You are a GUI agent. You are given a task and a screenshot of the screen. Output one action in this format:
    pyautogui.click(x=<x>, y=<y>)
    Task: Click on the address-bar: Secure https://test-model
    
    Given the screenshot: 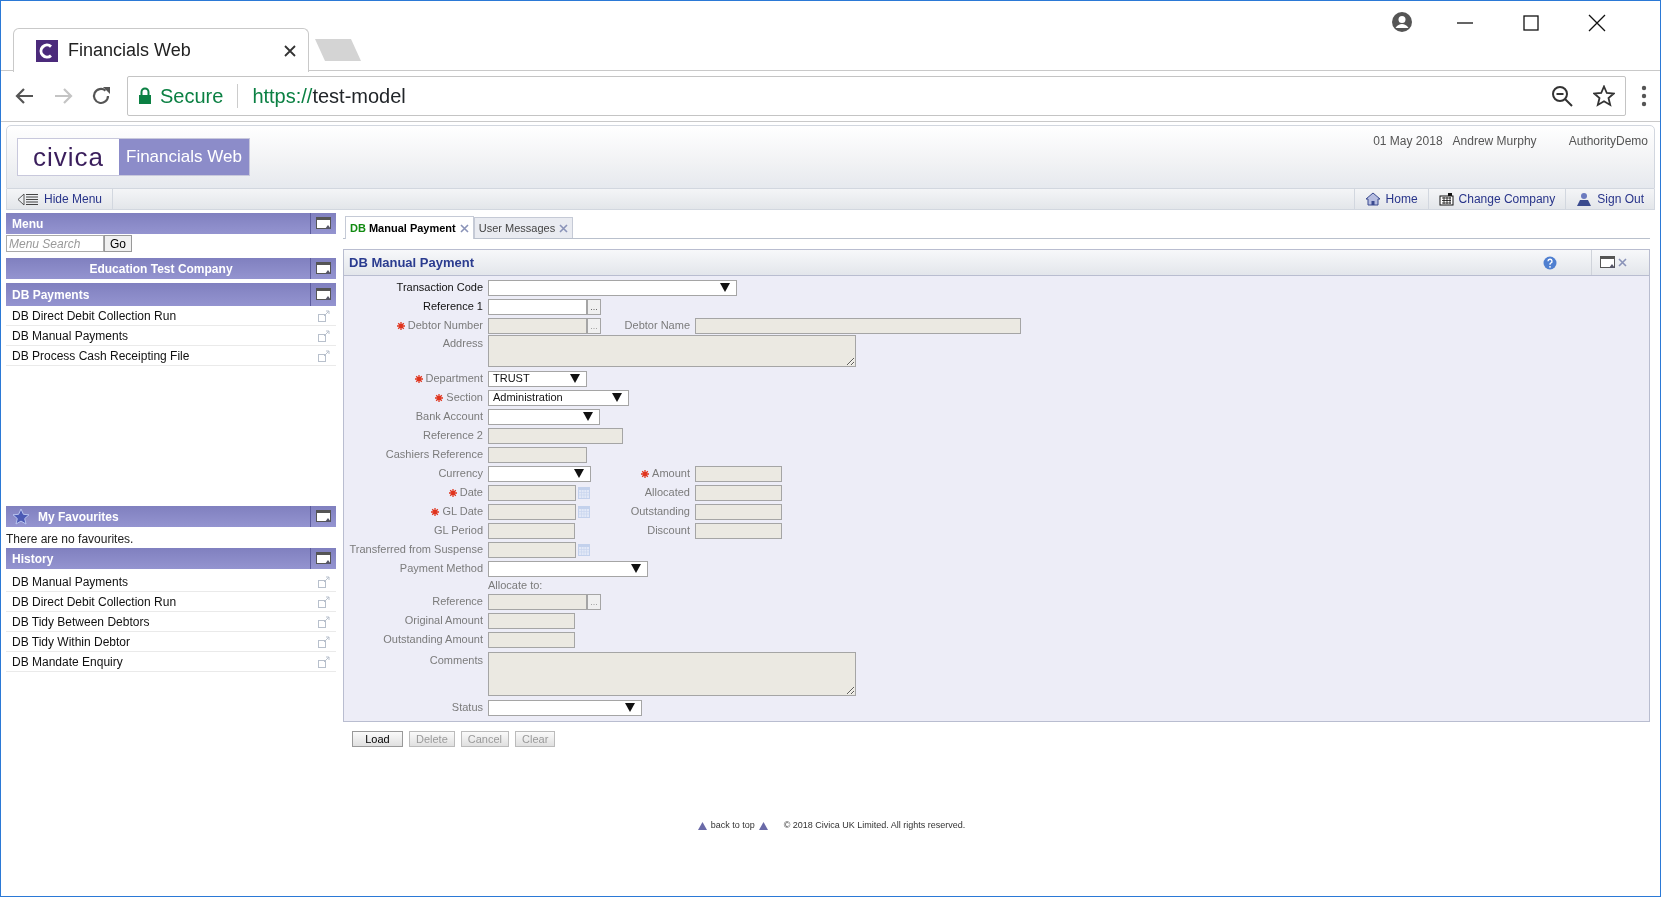 What is the action you would take?
    pyautogui.click(x=876, y=96)
    